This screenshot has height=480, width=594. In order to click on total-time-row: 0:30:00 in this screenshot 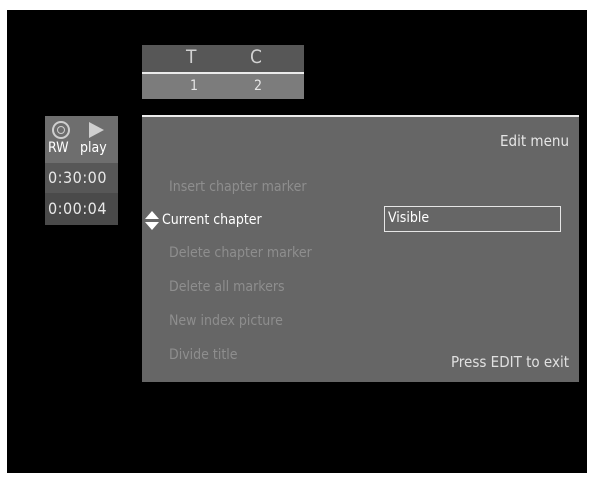, I will do `click(81, 178)`.